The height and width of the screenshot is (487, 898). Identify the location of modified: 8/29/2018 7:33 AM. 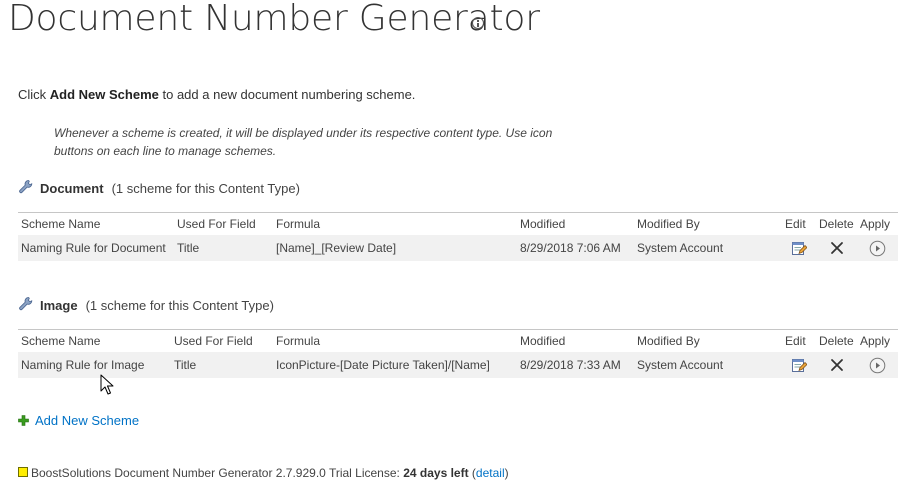
(575, 365).